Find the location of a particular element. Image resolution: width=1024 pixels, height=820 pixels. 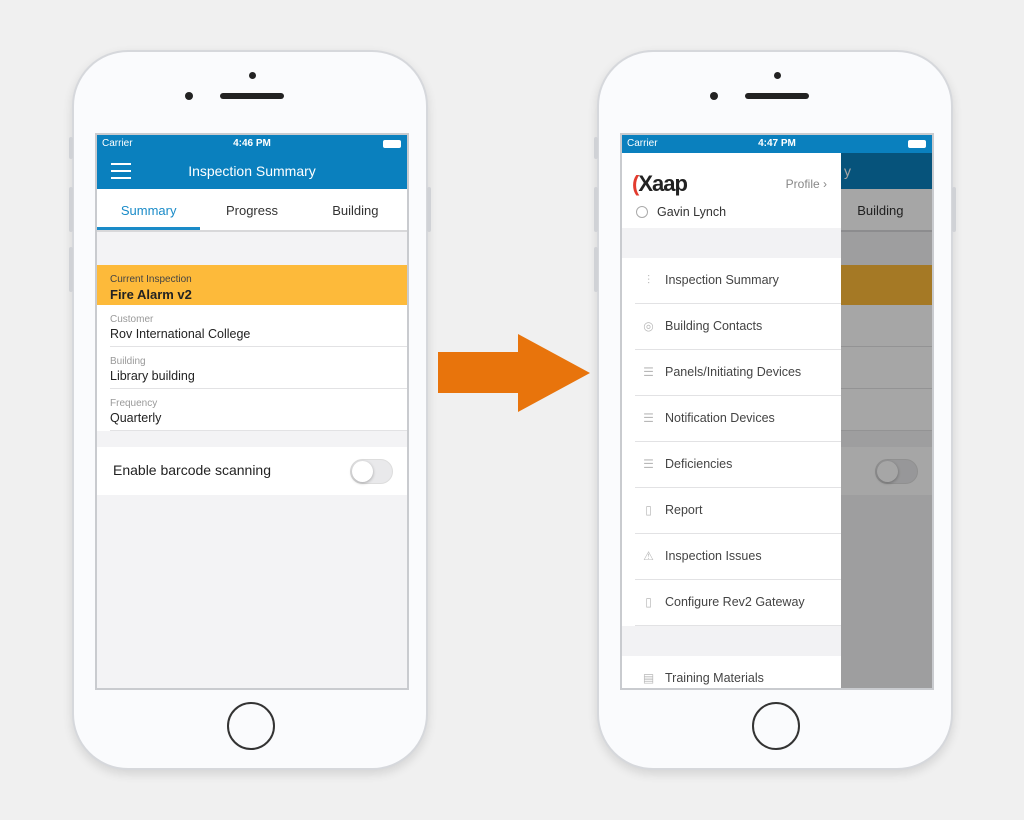

frequency-row: Frequency Quarterly is located at coordinates (252, 410).